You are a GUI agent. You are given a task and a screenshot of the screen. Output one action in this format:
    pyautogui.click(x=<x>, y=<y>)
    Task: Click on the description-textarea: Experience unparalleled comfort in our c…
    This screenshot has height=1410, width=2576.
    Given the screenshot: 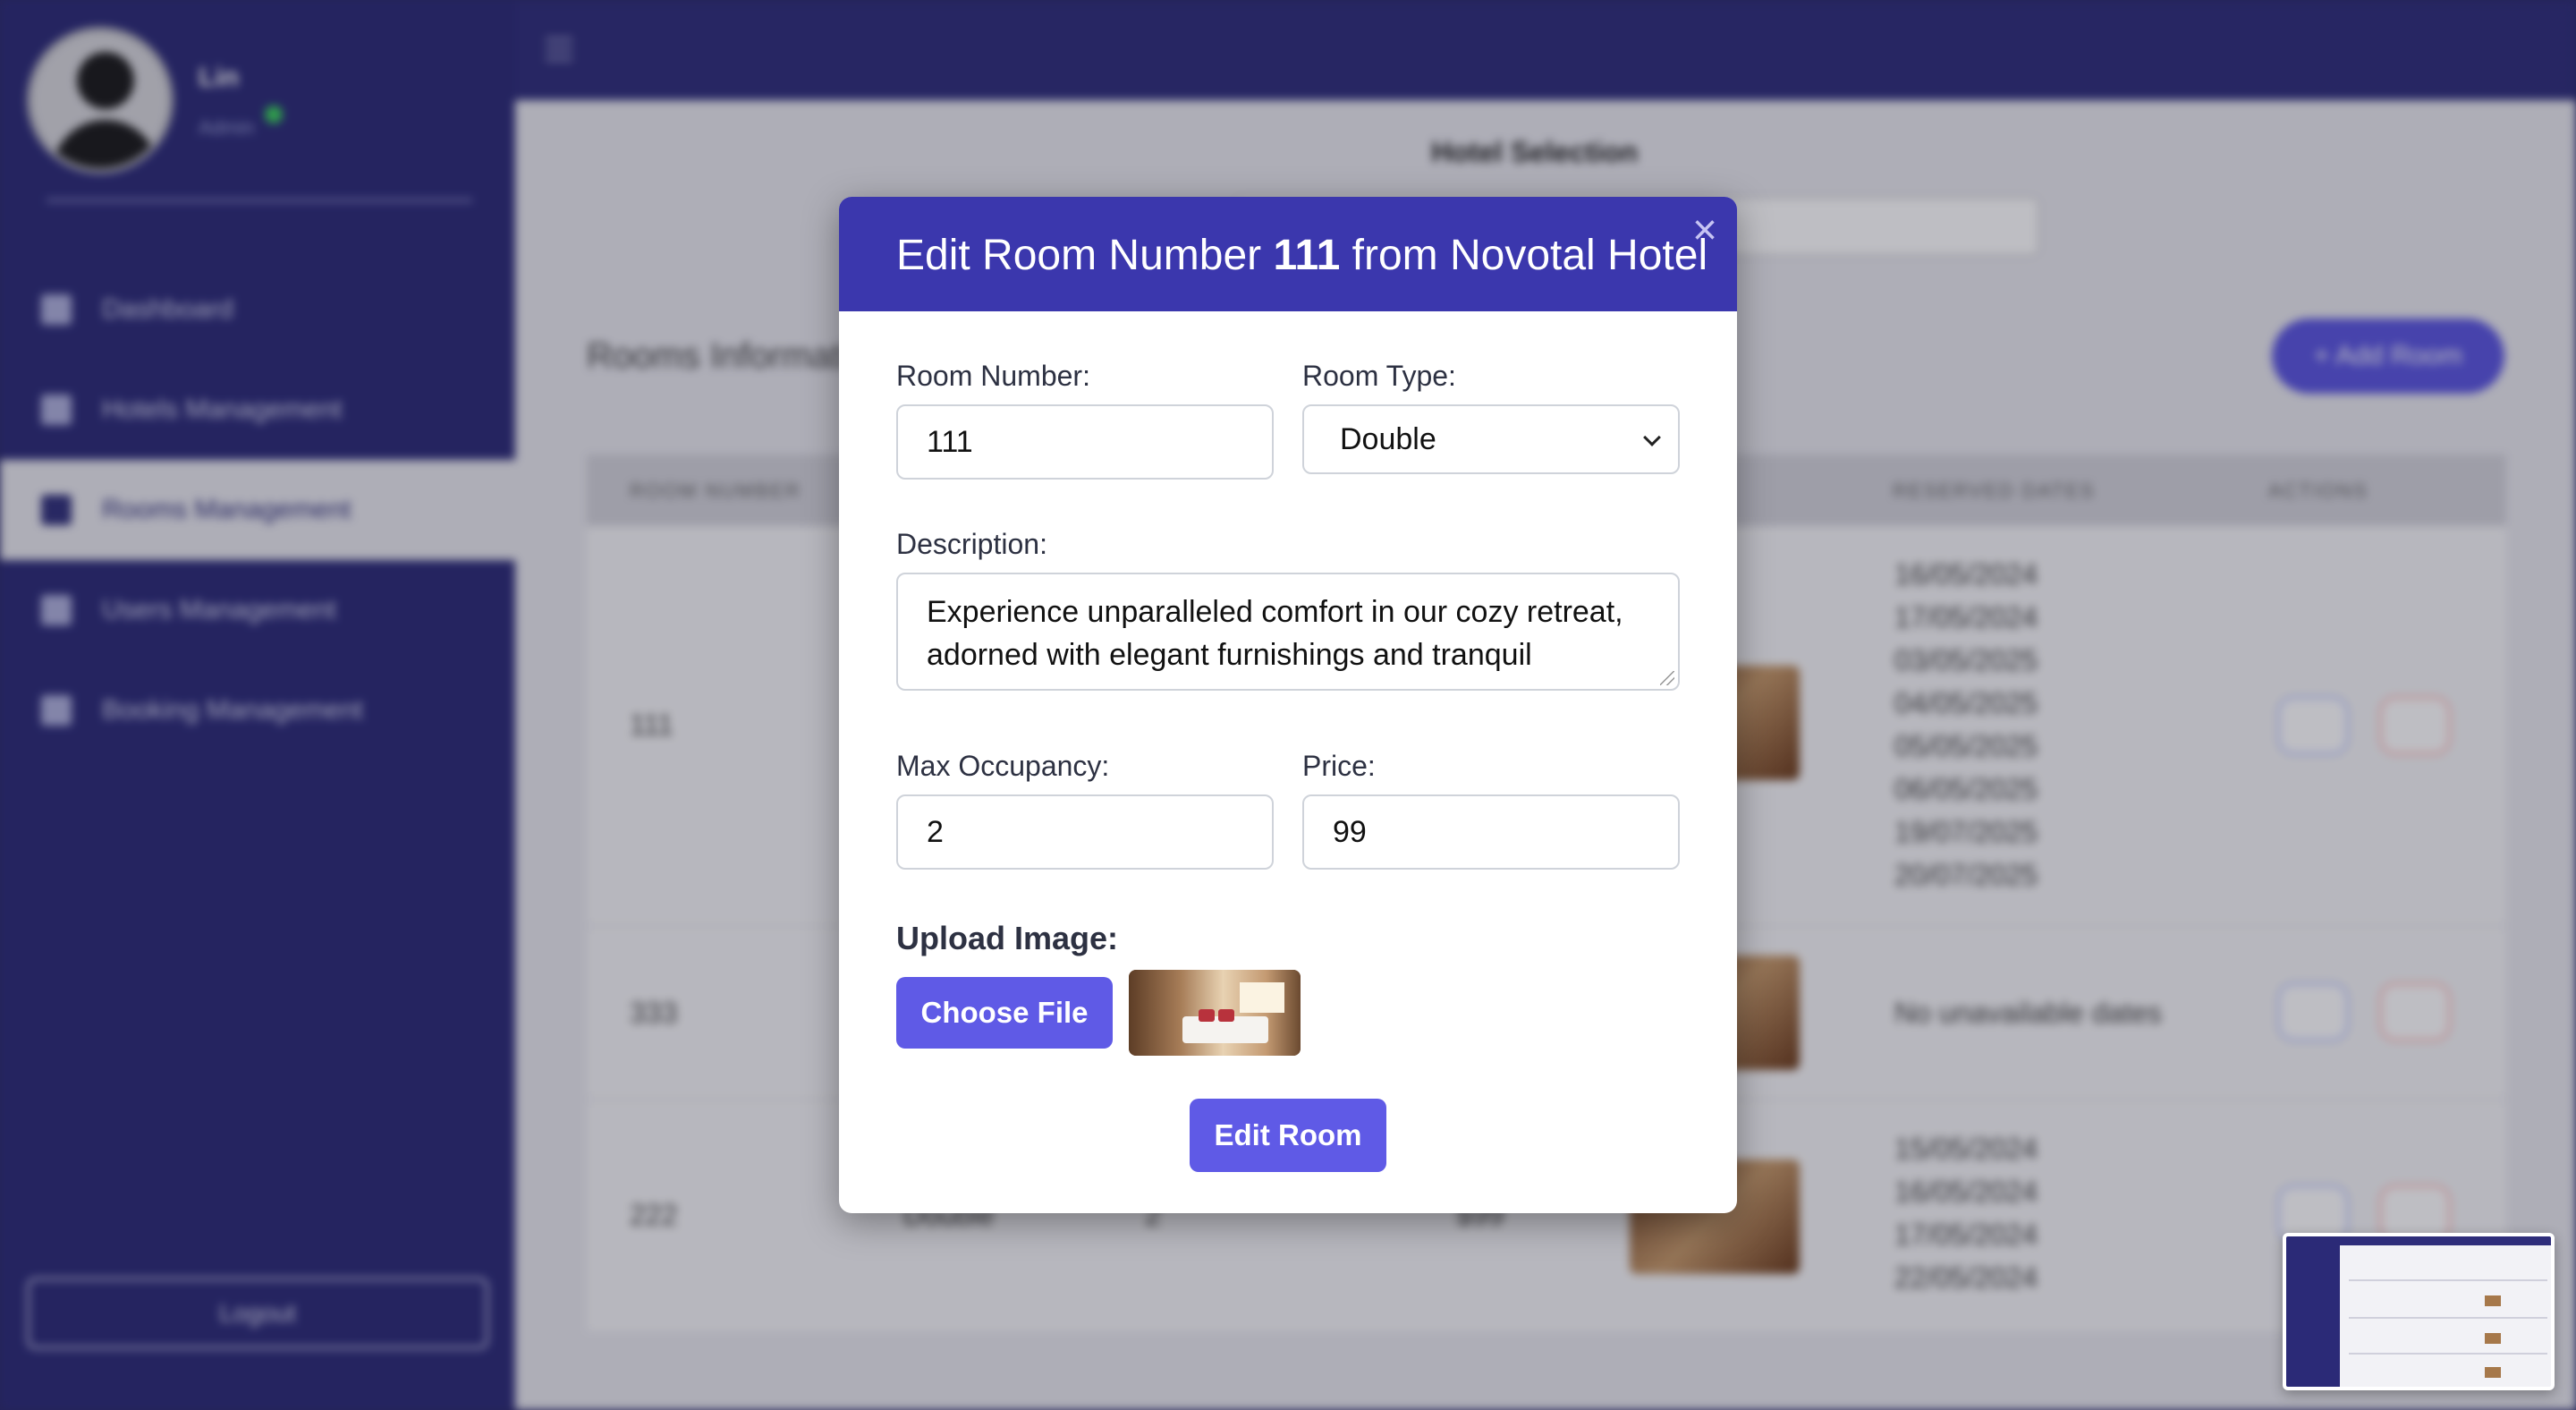 What is the action you would take?
    pyautogui.click(x=1288, y=632)
    